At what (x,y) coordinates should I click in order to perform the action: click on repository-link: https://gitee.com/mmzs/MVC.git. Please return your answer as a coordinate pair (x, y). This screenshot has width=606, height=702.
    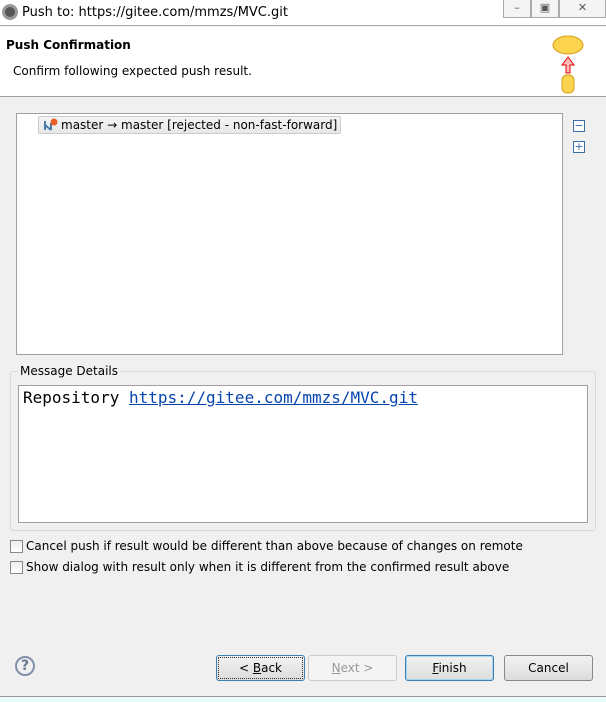
    Looking at the image, I should click on (273, 397).